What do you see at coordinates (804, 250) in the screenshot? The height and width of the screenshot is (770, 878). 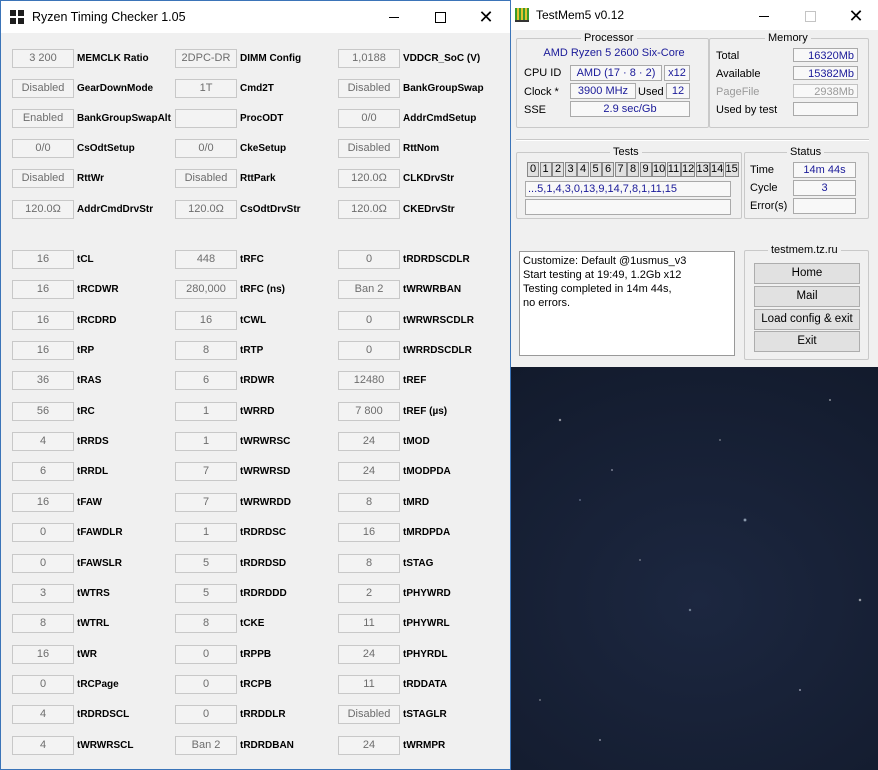 I see `links-group-title: testmem.tz.ru` at bounding box center [804, 250].